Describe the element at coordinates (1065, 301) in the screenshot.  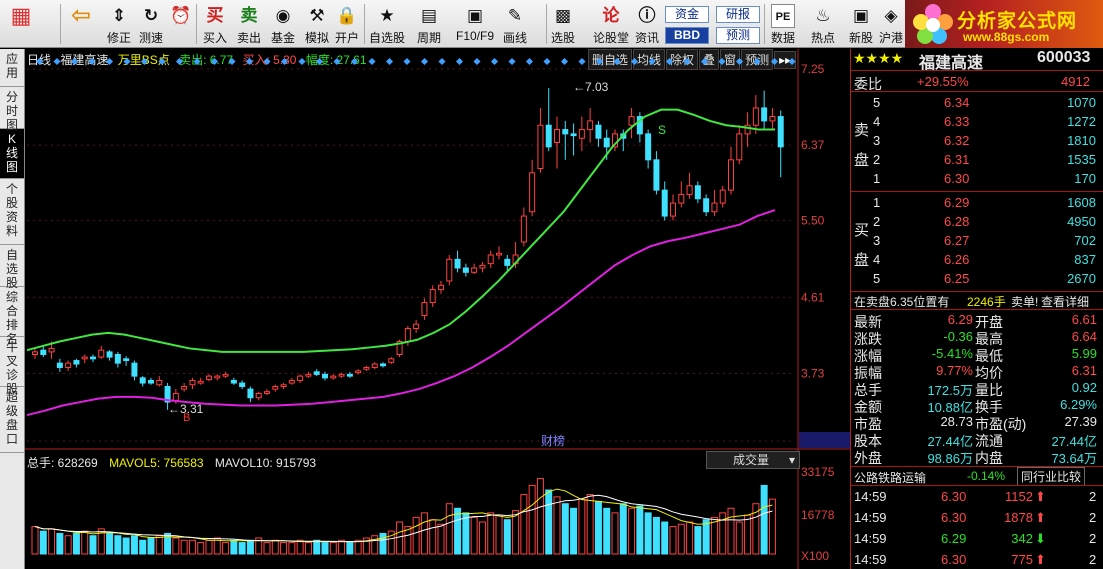
I see `view-detail-link: 查看详细` at that location.